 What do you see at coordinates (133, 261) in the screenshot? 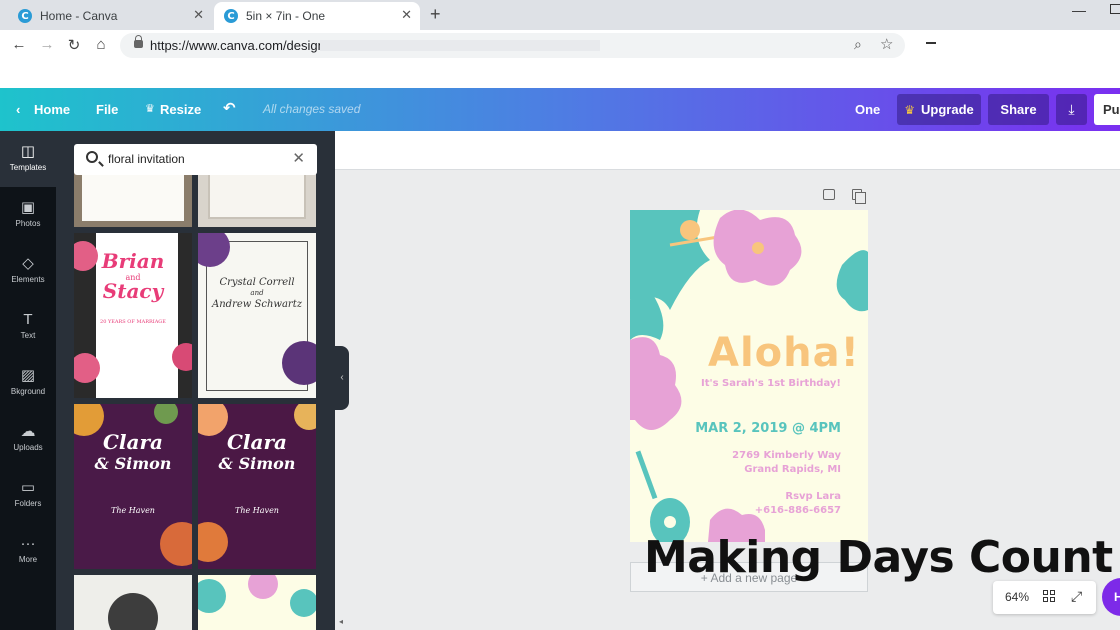
I see `template-title: Brian` at bounding box center [133, 261].